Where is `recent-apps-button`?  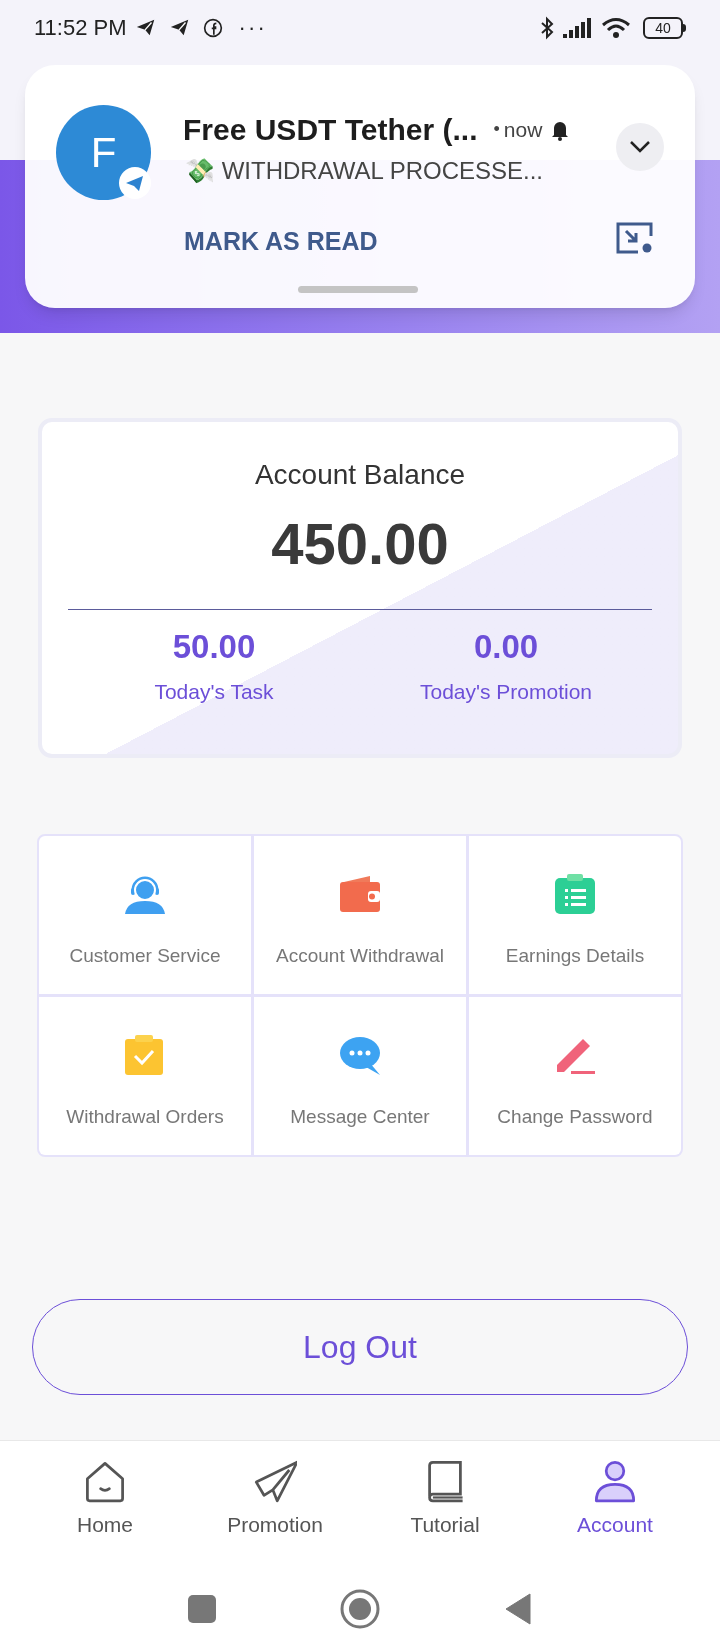 recent-apps-button is located at coordinates (202, 1608).